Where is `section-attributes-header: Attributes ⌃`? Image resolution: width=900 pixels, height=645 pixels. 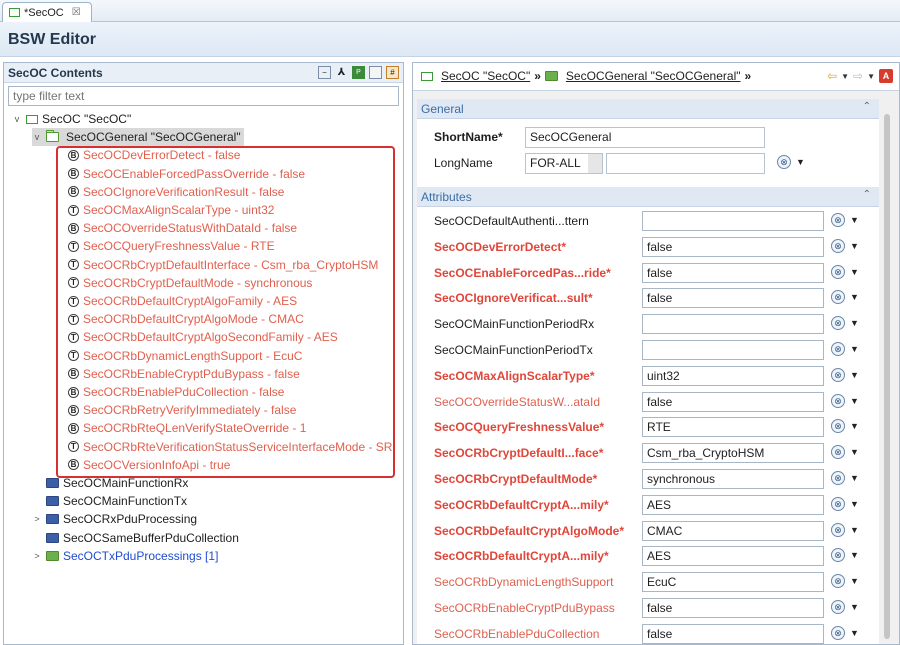
section-attributes-header: Attributes ⌃ is located at coordinates (648, 197).